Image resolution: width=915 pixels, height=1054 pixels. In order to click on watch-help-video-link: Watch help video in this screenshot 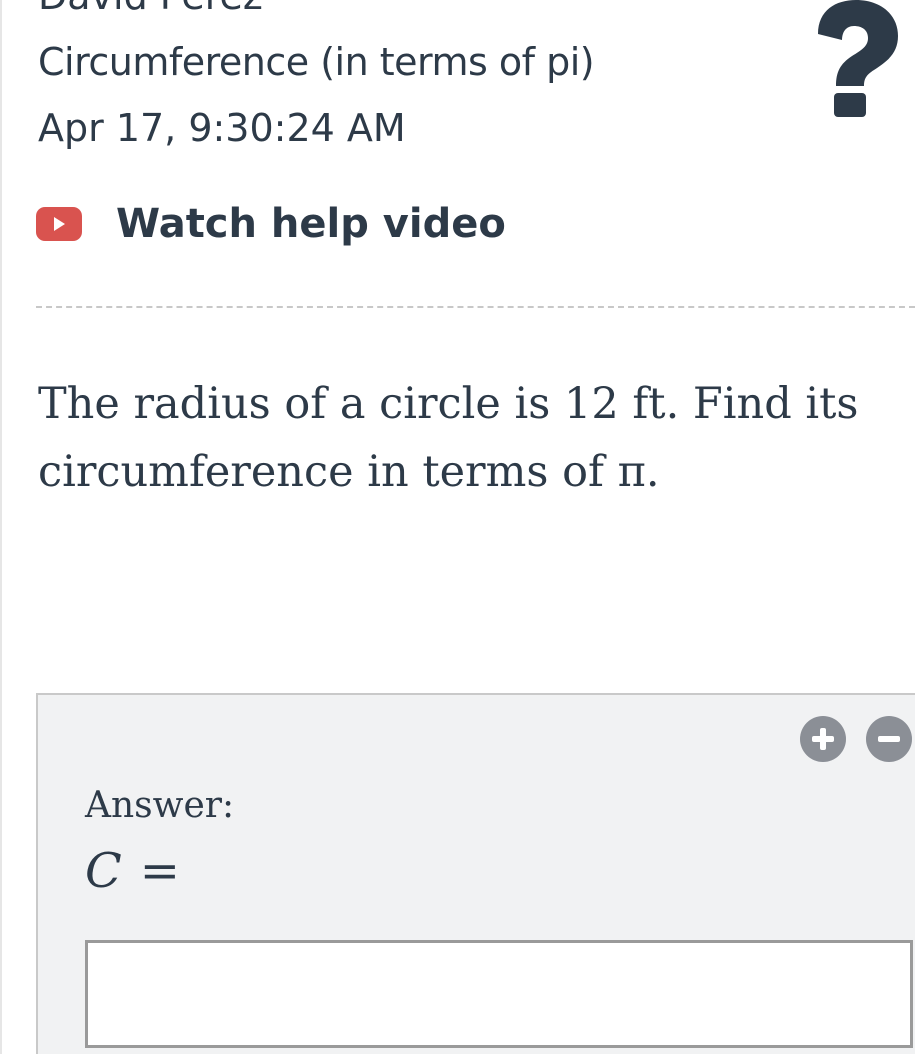, I will do `click(271, 224)`.